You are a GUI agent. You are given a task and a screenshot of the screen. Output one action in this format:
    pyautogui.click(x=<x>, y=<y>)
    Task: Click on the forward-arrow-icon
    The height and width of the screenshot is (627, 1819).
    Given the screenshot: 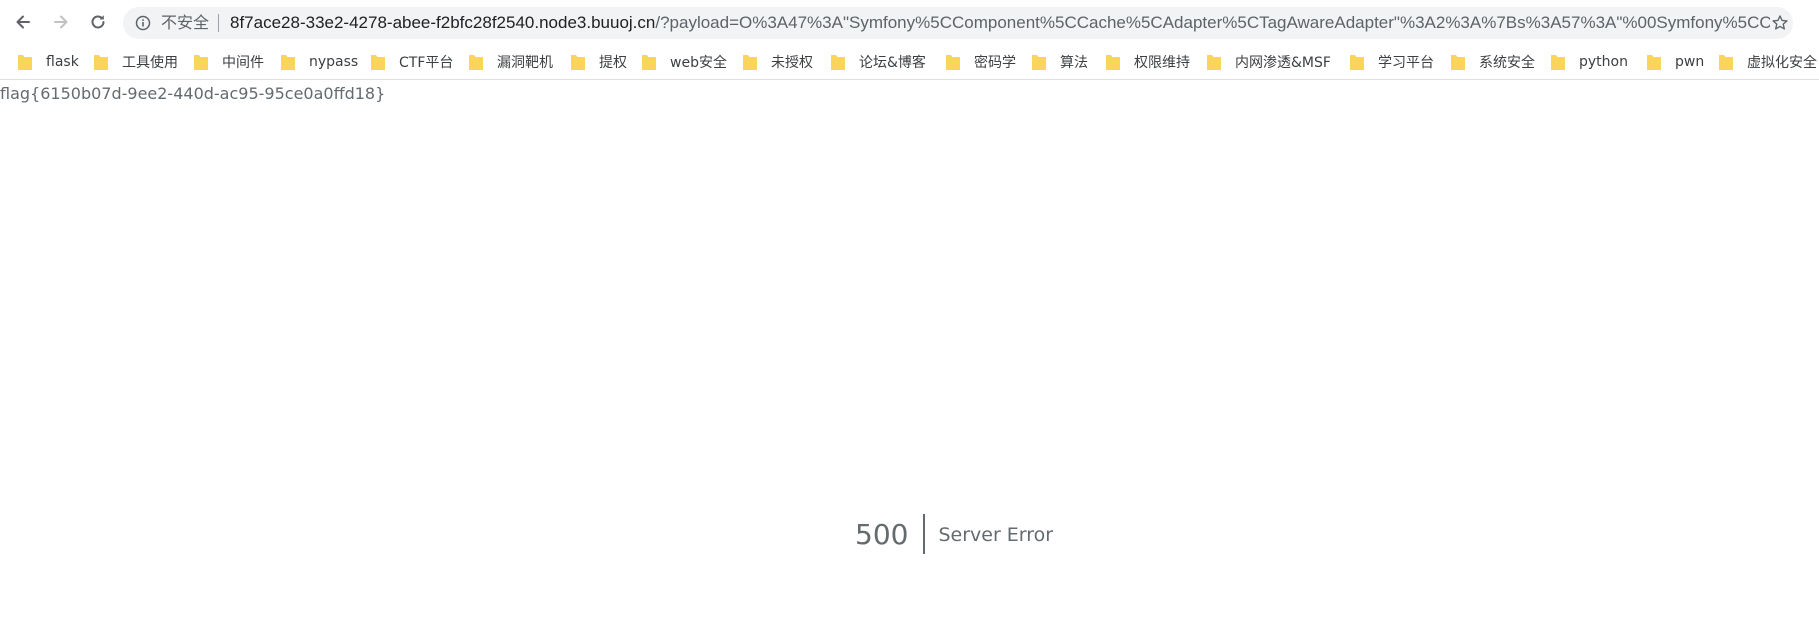 What is the action you would take?
    pyautogui.click(x=61, y=22)
    